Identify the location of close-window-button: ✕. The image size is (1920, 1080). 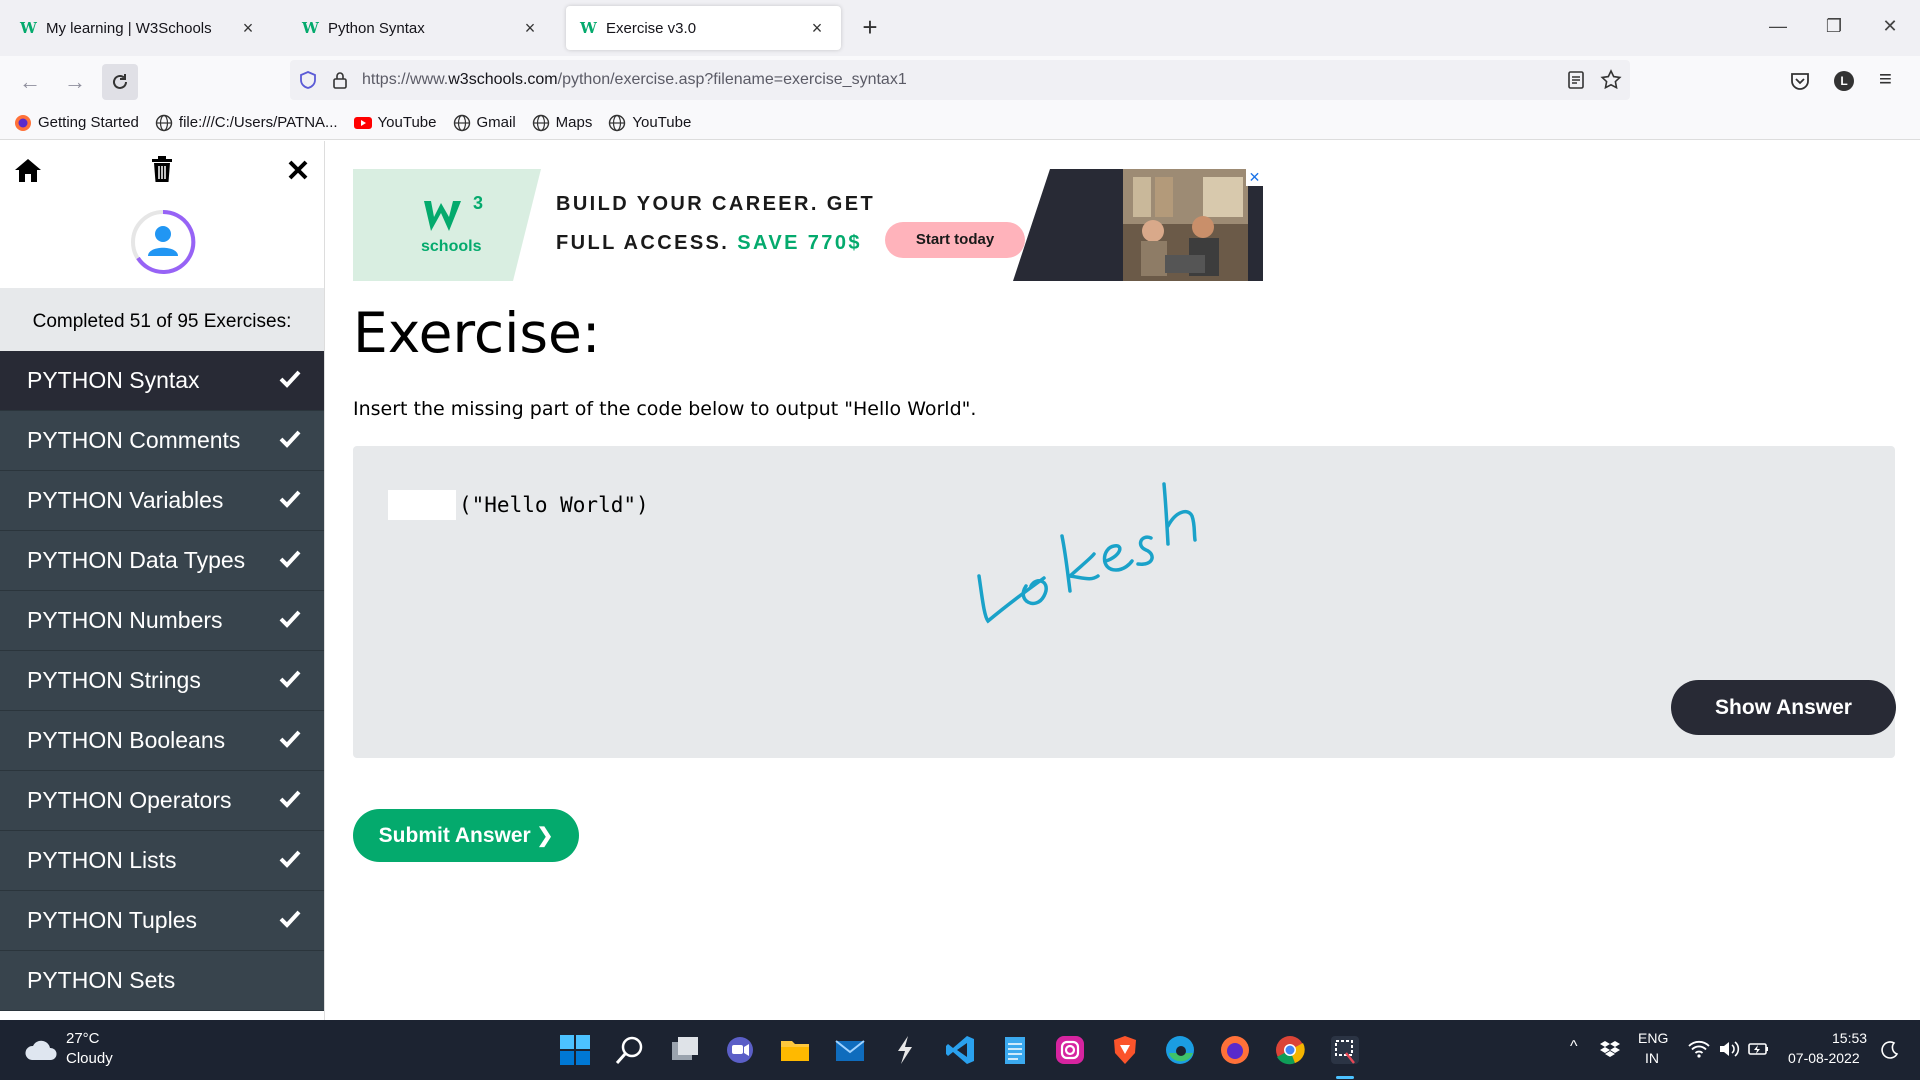
(1890, 26).